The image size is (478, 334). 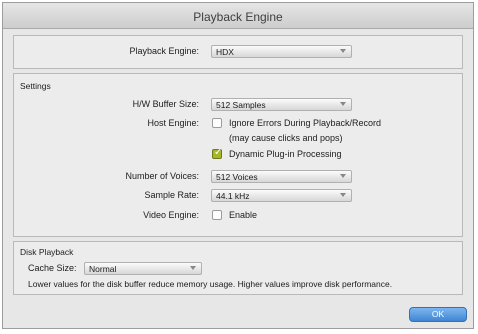 I want to click on ignore-errors-note: (may cause clicks and pops), so click(x=286, y=138).